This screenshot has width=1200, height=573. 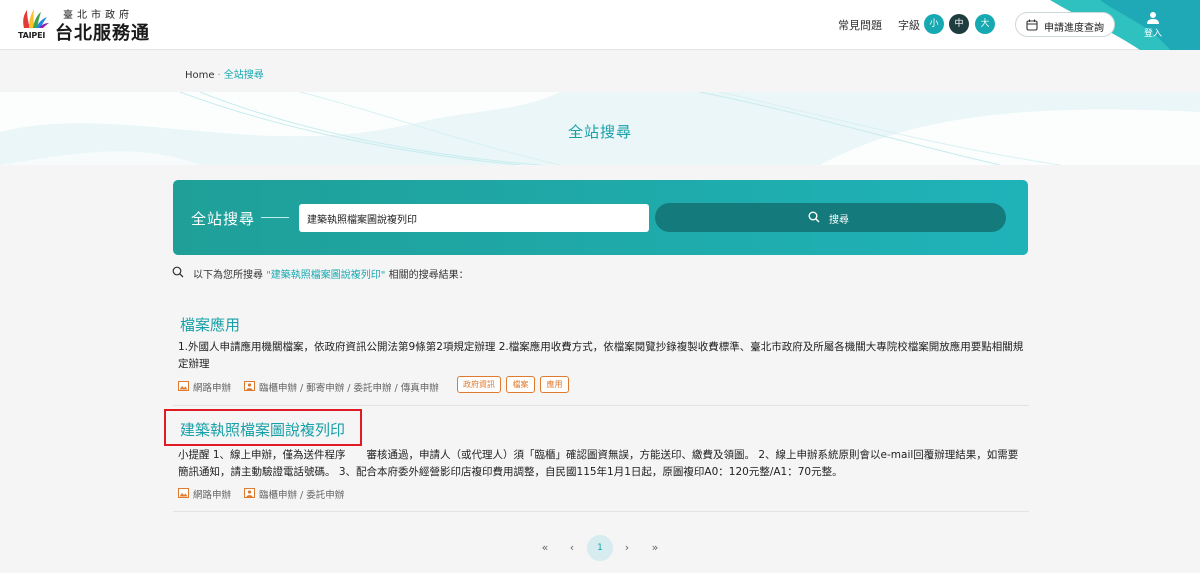 I want to click on logo-app-name: 台北服務通, so click(x=102, y=33).